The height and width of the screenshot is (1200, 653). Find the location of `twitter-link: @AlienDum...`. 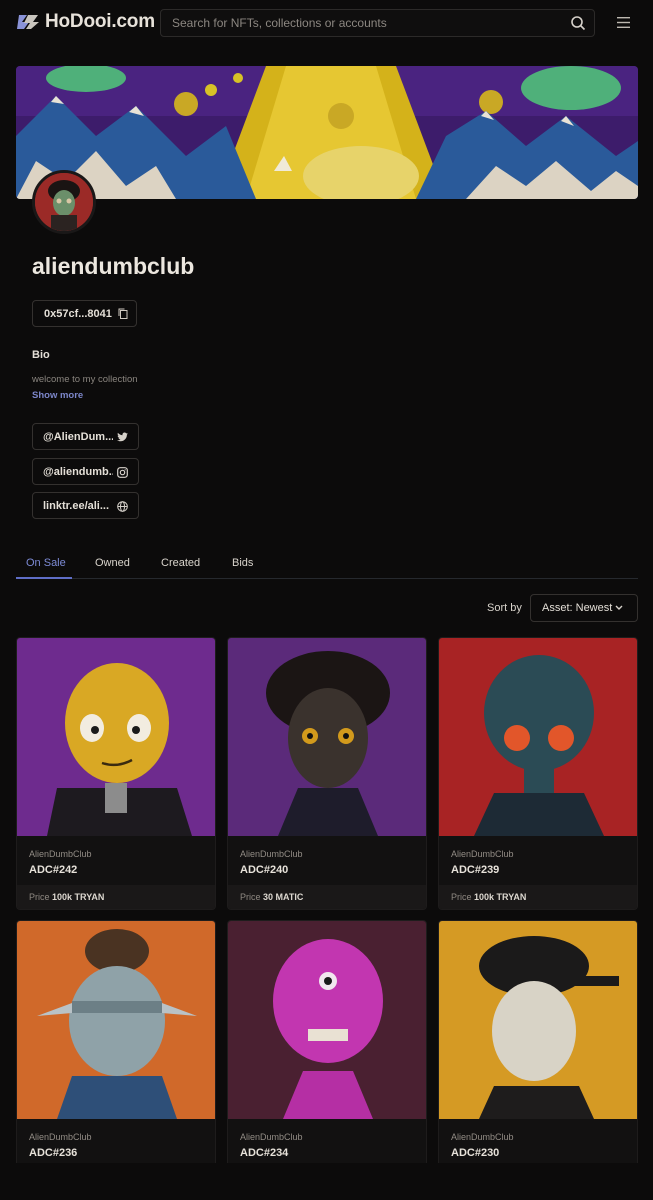

twitter-link: @AlienDum... is located at coordinates (85, 436).